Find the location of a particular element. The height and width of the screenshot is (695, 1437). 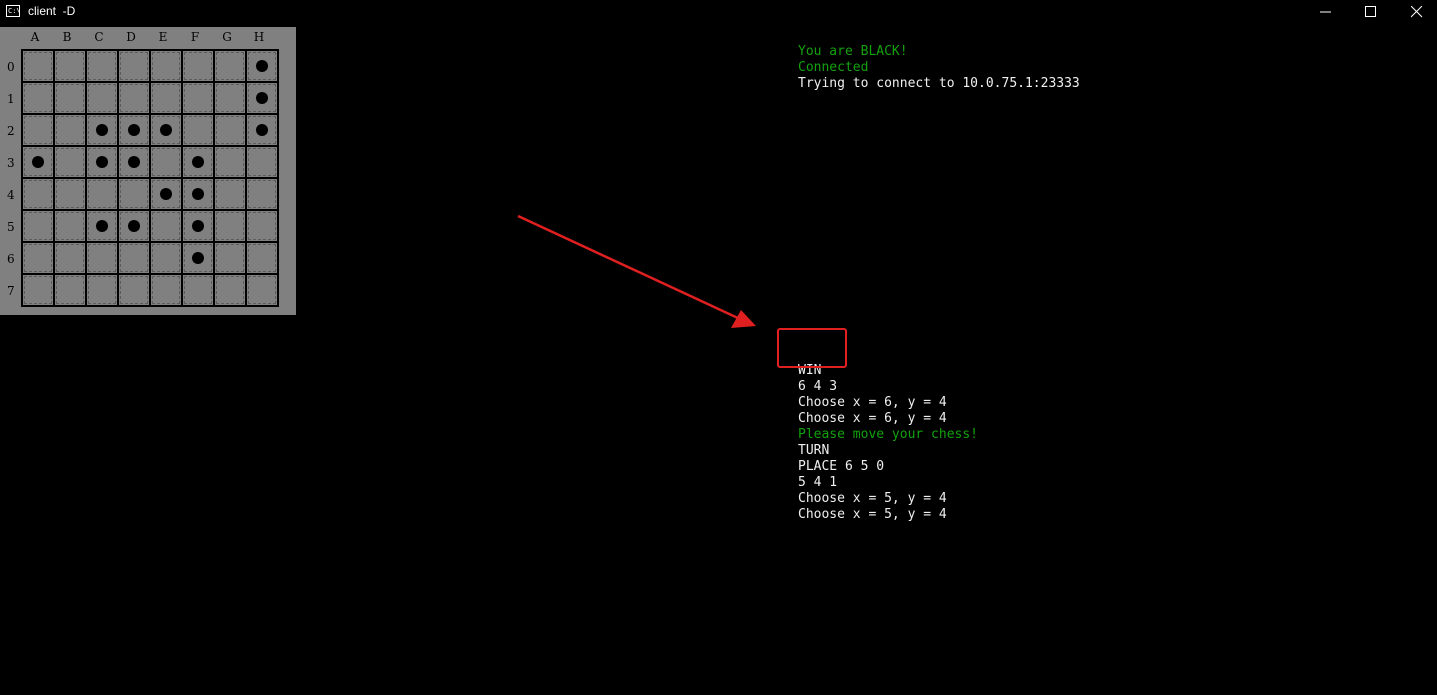

console-line: Connected is located at coordinates (833, 67).